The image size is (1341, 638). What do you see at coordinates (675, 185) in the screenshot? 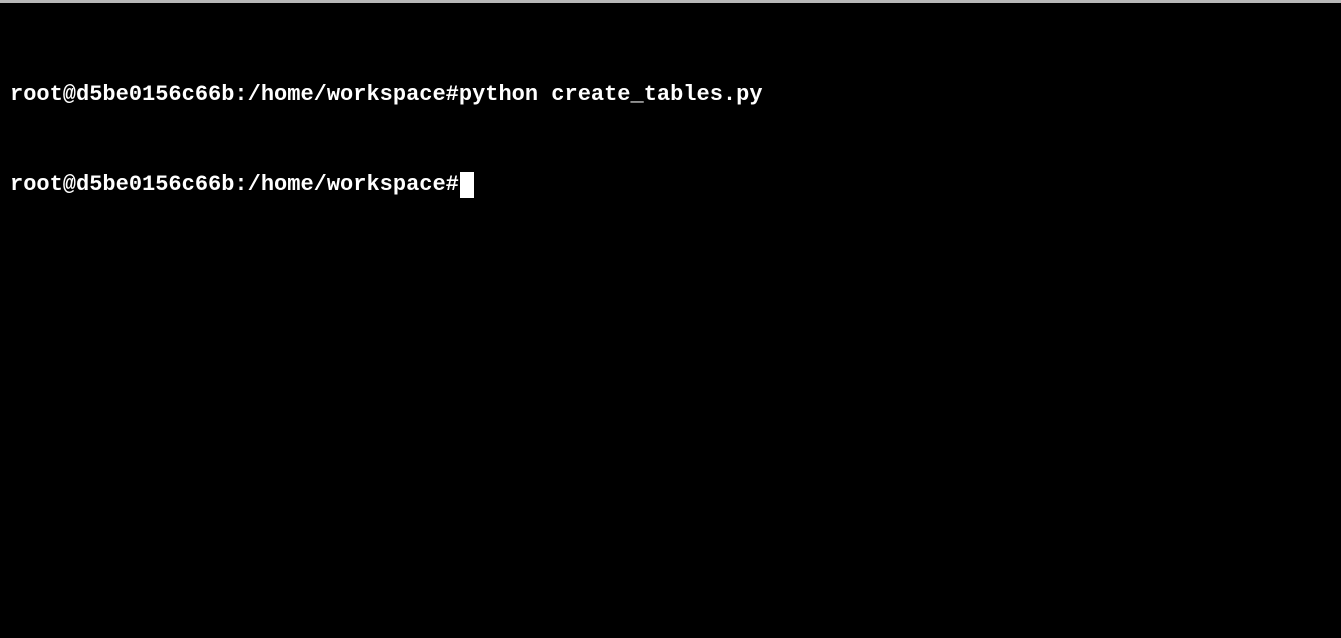
I see `terminal-line-2: root@d5be0156c66b:/home/workspace#` at bounding box center [675, 185].